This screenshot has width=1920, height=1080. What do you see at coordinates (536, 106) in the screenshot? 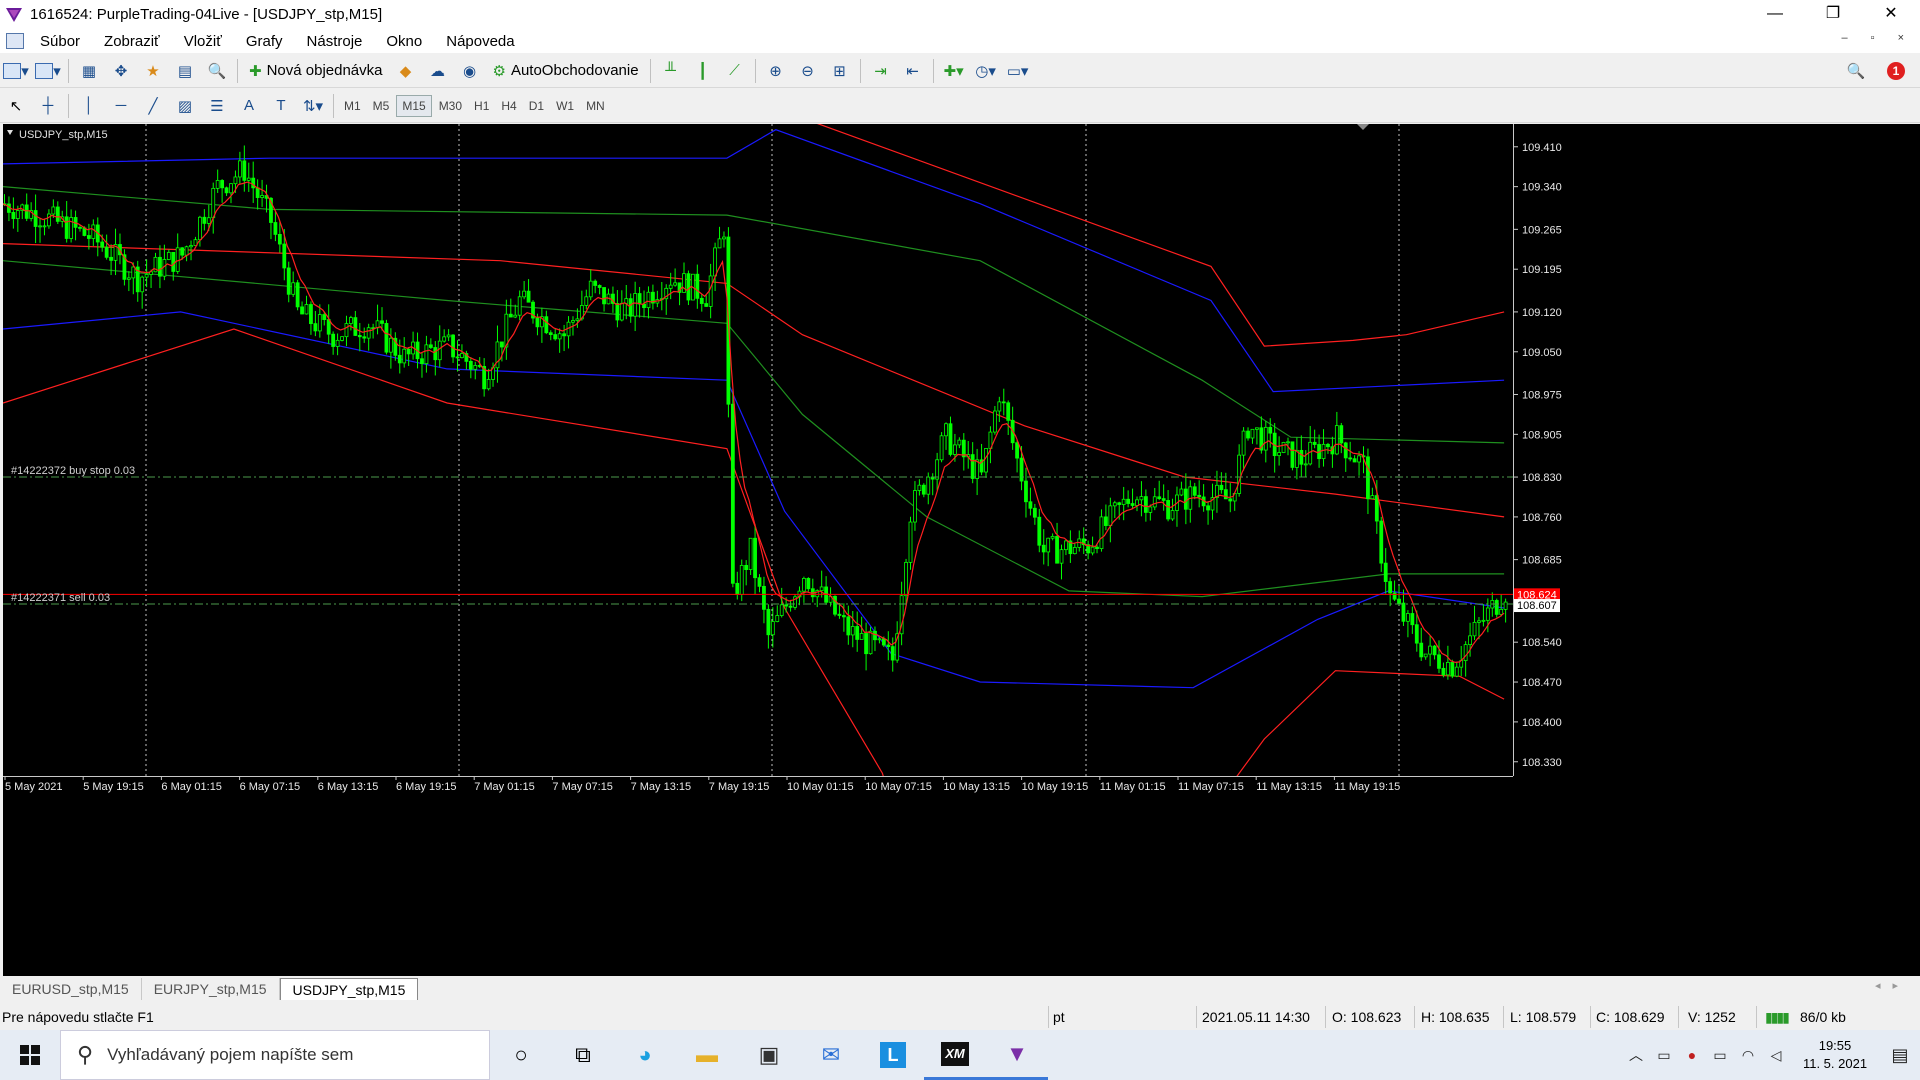
I see `timeframe-d1: D1` at bounding box center [536, 106].